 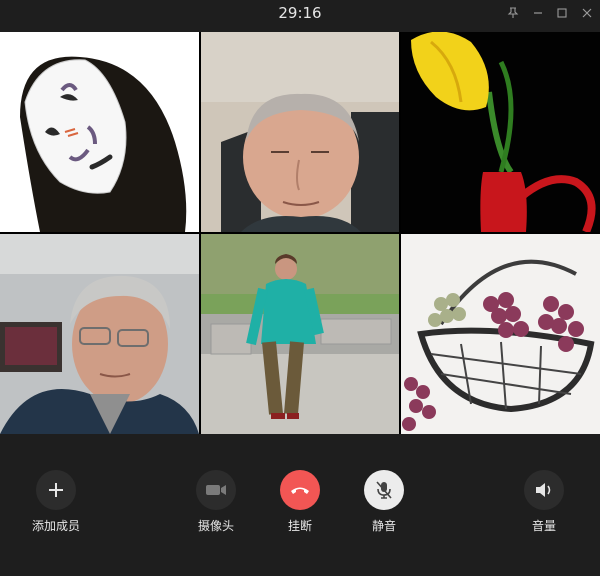 What do you see at coordinates (384, 490) in the screenshot?
I see `mic-off-icon` at bounding box center [384, 490].